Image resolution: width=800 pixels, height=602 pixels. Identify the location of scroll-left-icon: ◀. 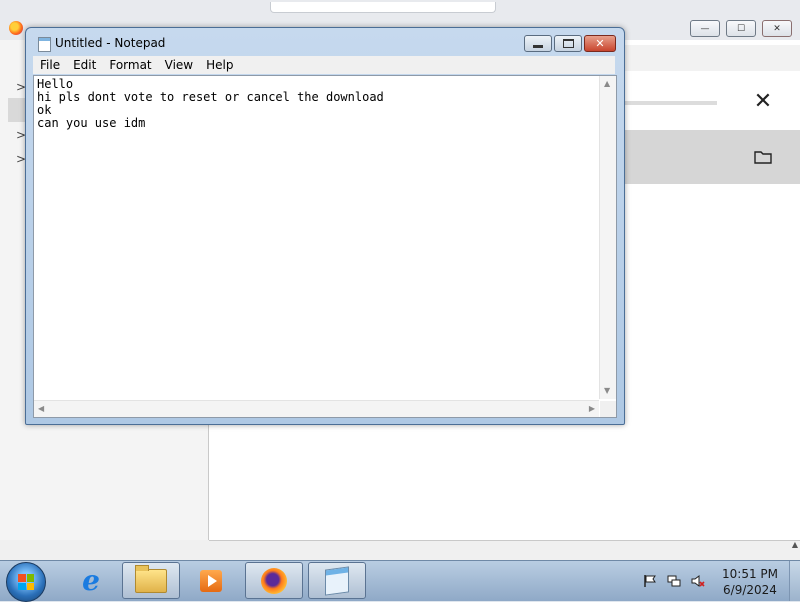
(41, 409).